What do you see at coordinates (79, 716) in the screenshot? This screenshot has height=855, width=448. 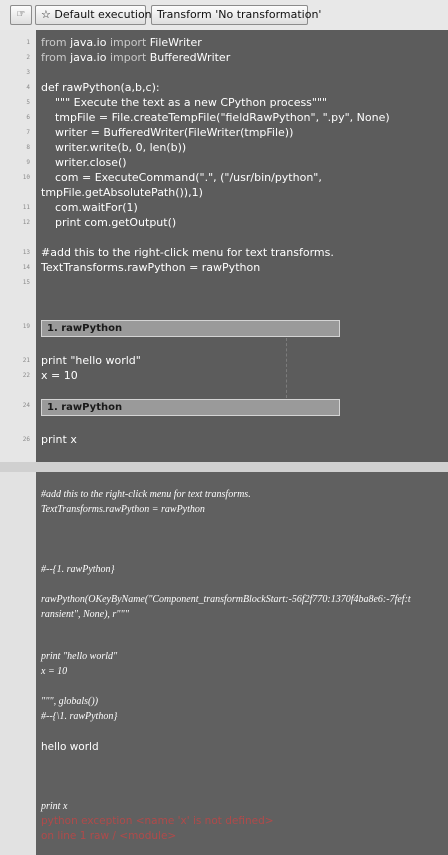 I see `output-line: #--{\1. rawPython}` at bounding box center [79, 716].